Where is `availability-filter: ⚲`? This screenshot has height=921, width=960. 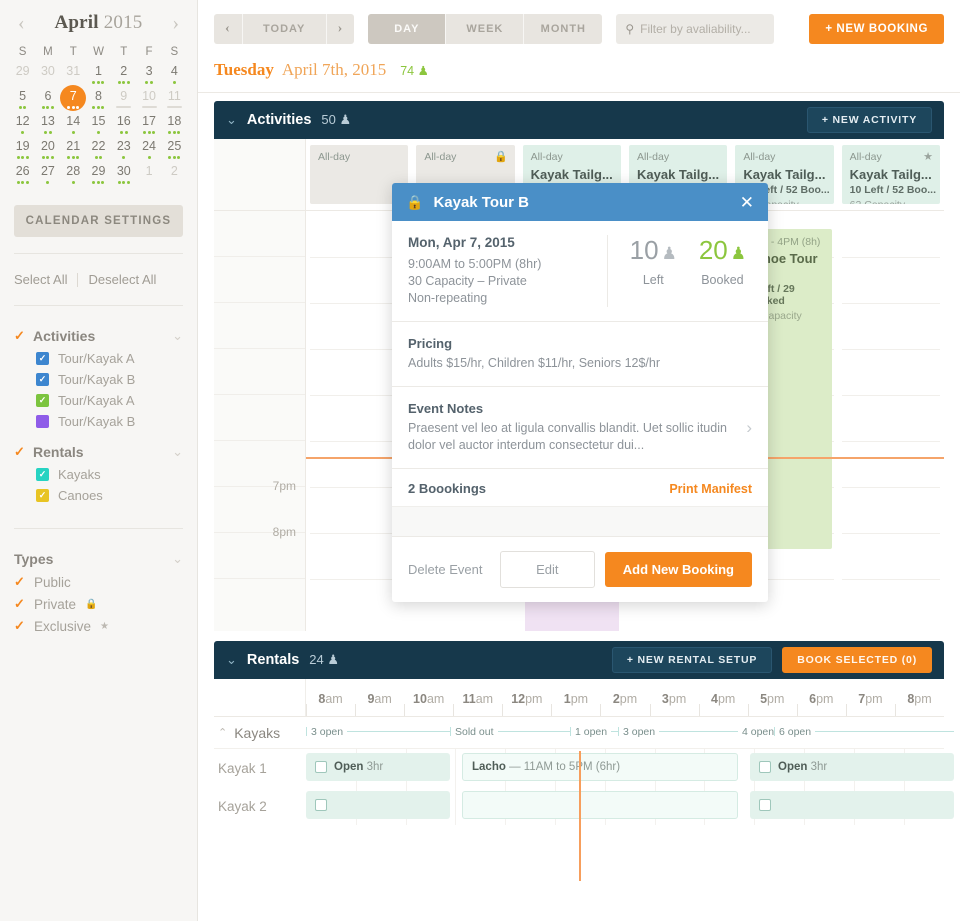
availability-filter: ⚲ is located at coordinates (695, 29).